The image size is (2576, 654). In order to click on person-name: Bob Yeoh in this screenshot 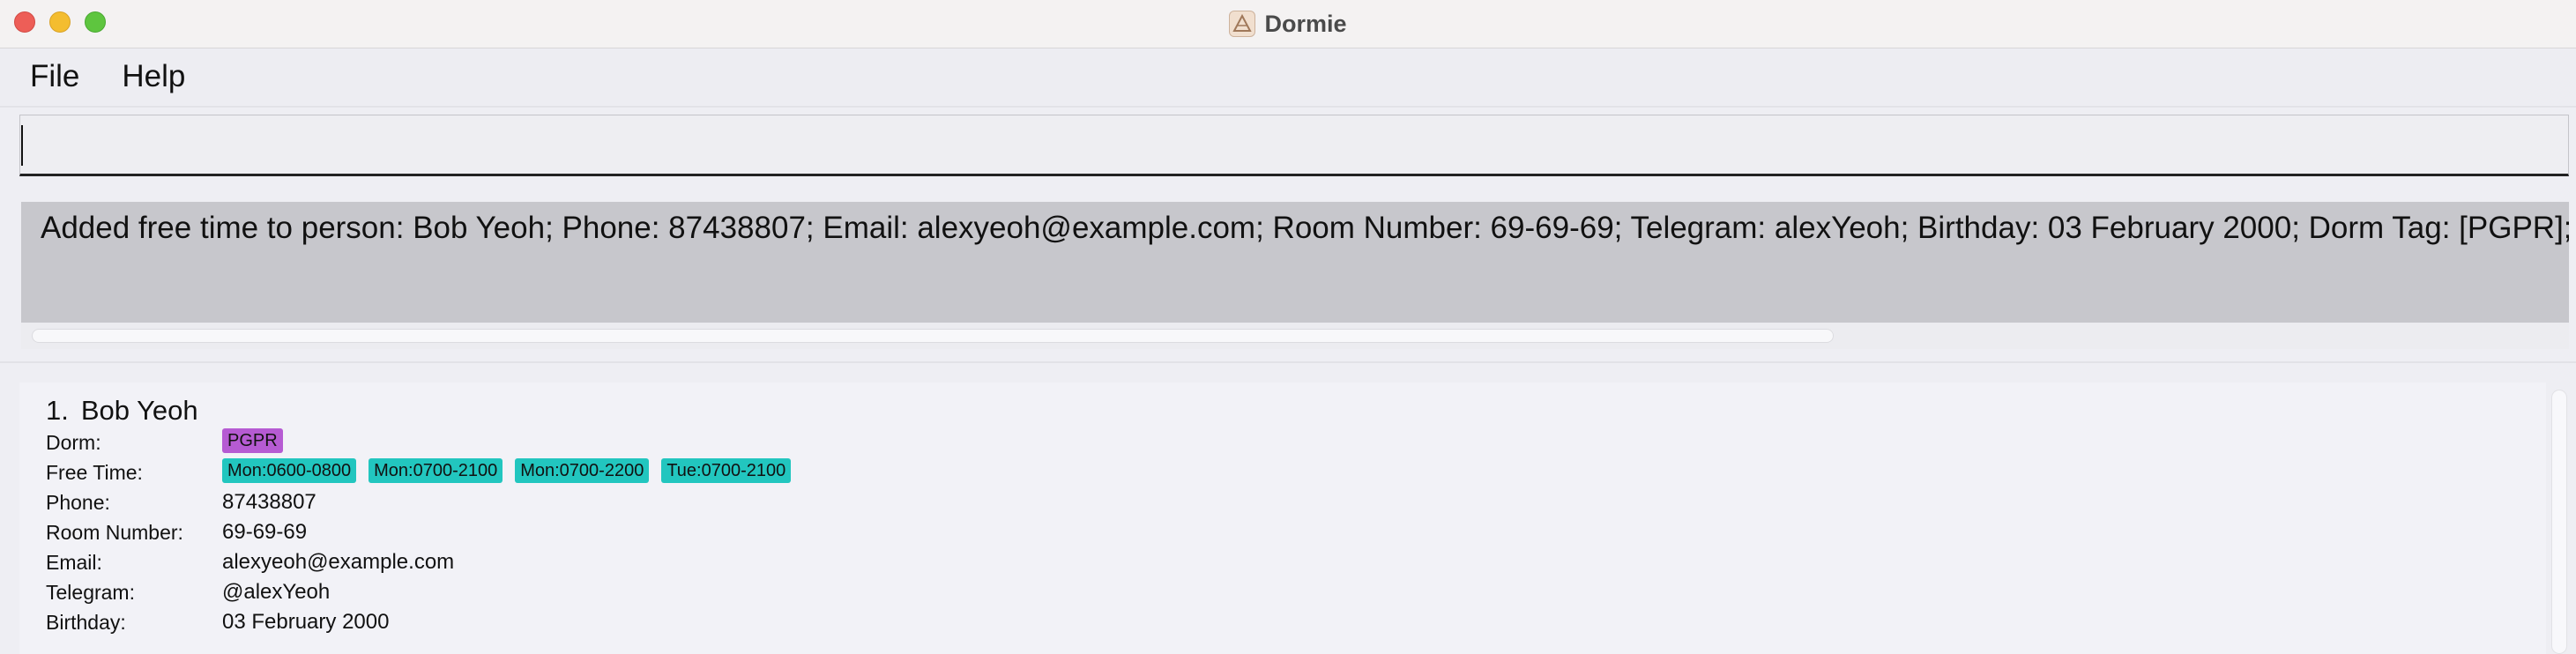, I will do `click(139, 410)`.